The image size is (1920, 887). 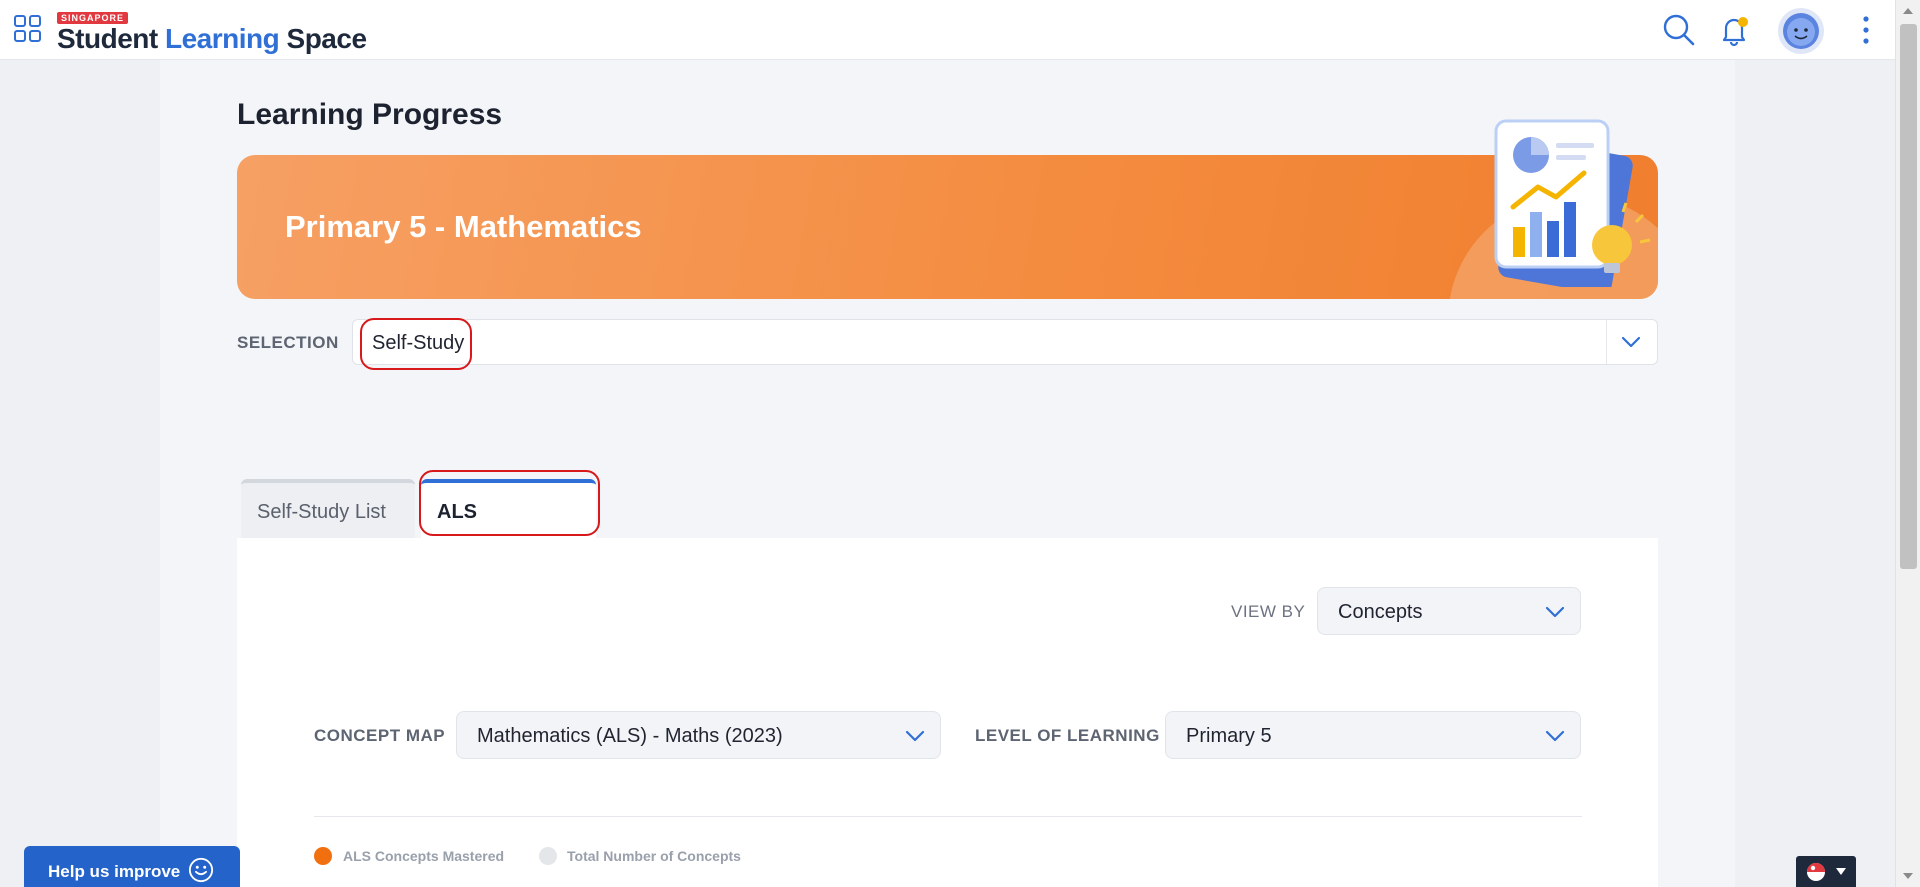 I want to click on logo-word-learning: Learning, so click(x=222, y=38).